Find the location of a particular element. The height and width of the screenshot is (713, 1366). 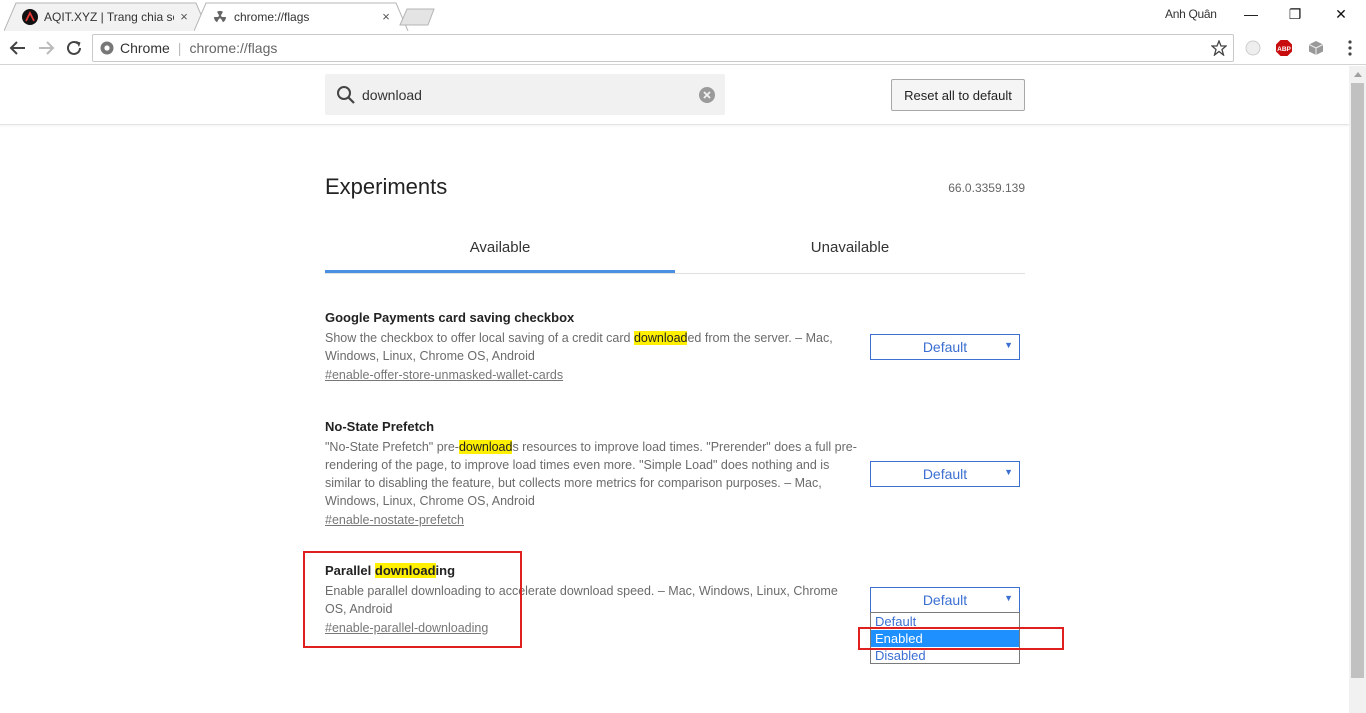

tab-aqit: AQIT.XYZ | Trang chia sẻ × is located at coordinates (107, 16).